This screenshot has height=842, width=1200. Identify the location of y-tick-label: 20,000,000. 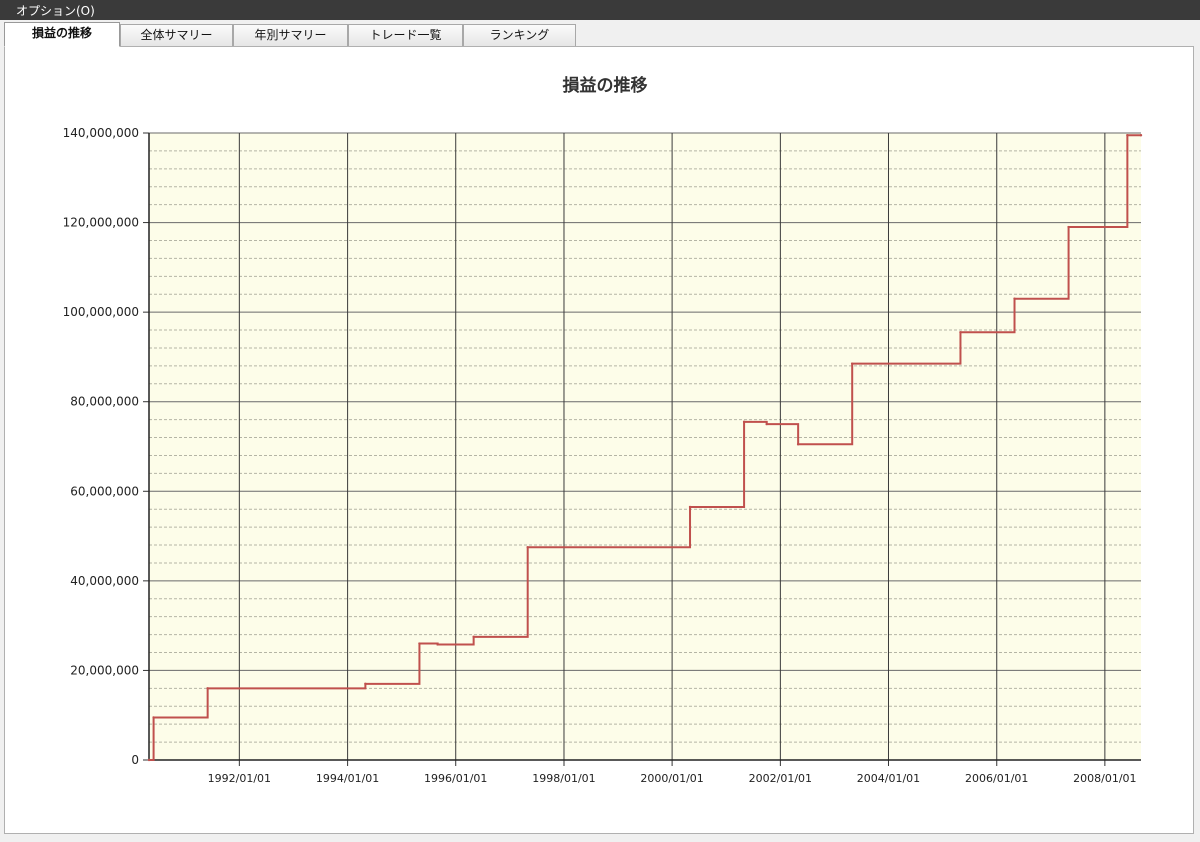
(104, 670).